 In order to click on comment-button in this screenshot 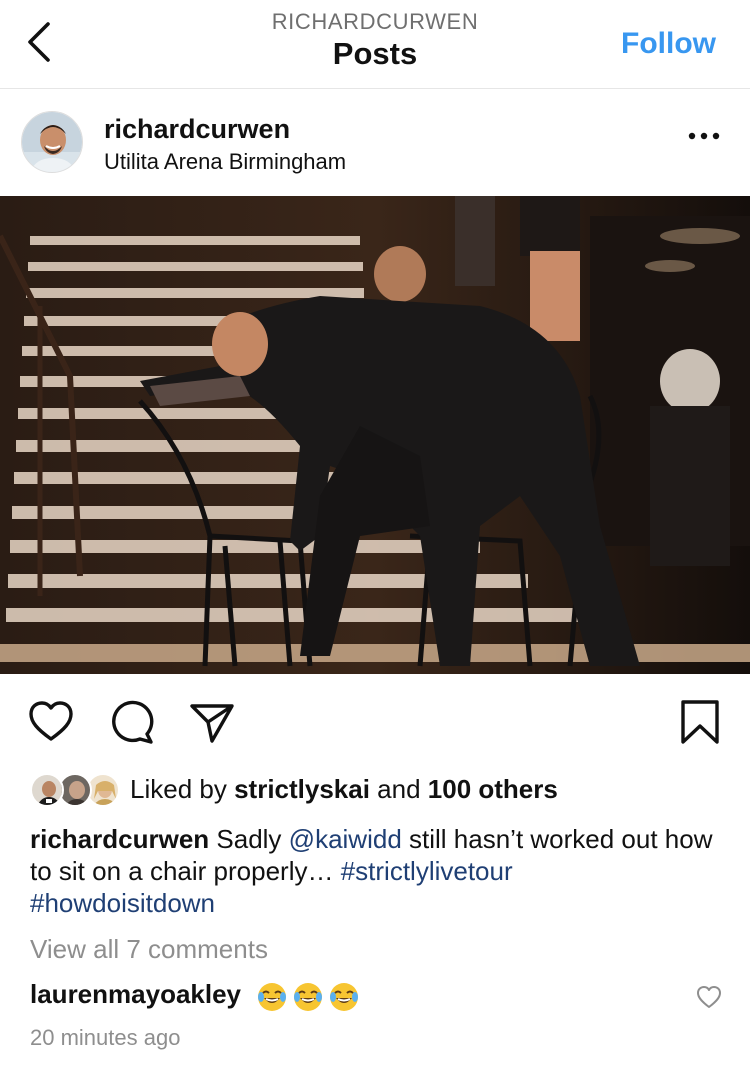, I will do `click(132, 722)`.